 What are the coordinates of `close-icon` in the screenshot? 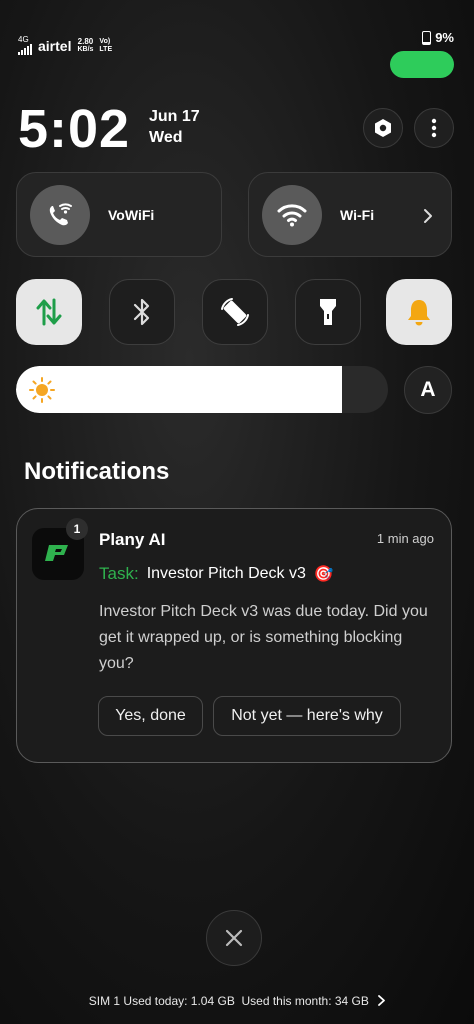 It's located at (234, 938).